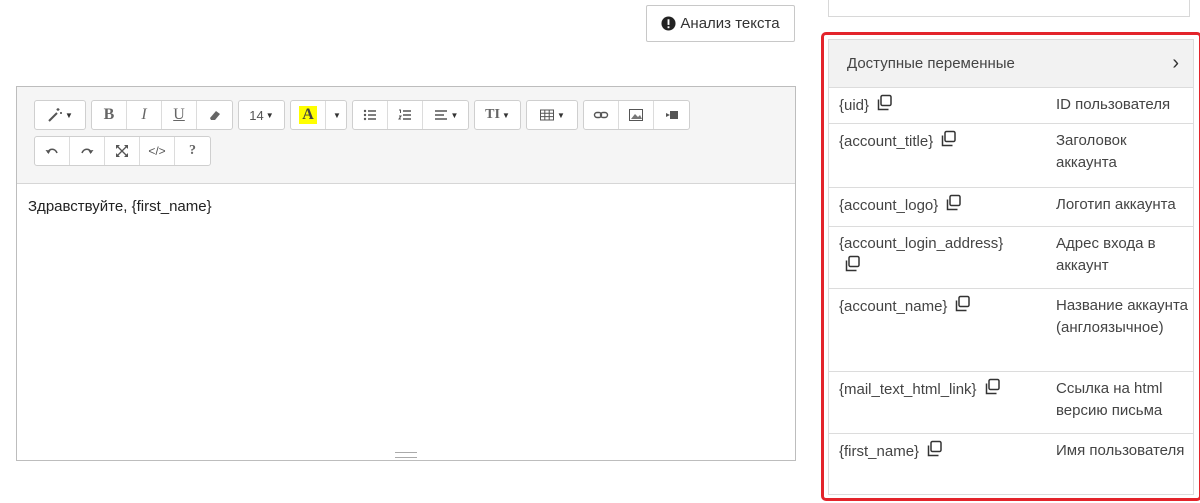  Describe the element at coordinates (1122, 316) in the screenshot. I see `variable-description: Название аккаунта (англоязычное)` at that location.